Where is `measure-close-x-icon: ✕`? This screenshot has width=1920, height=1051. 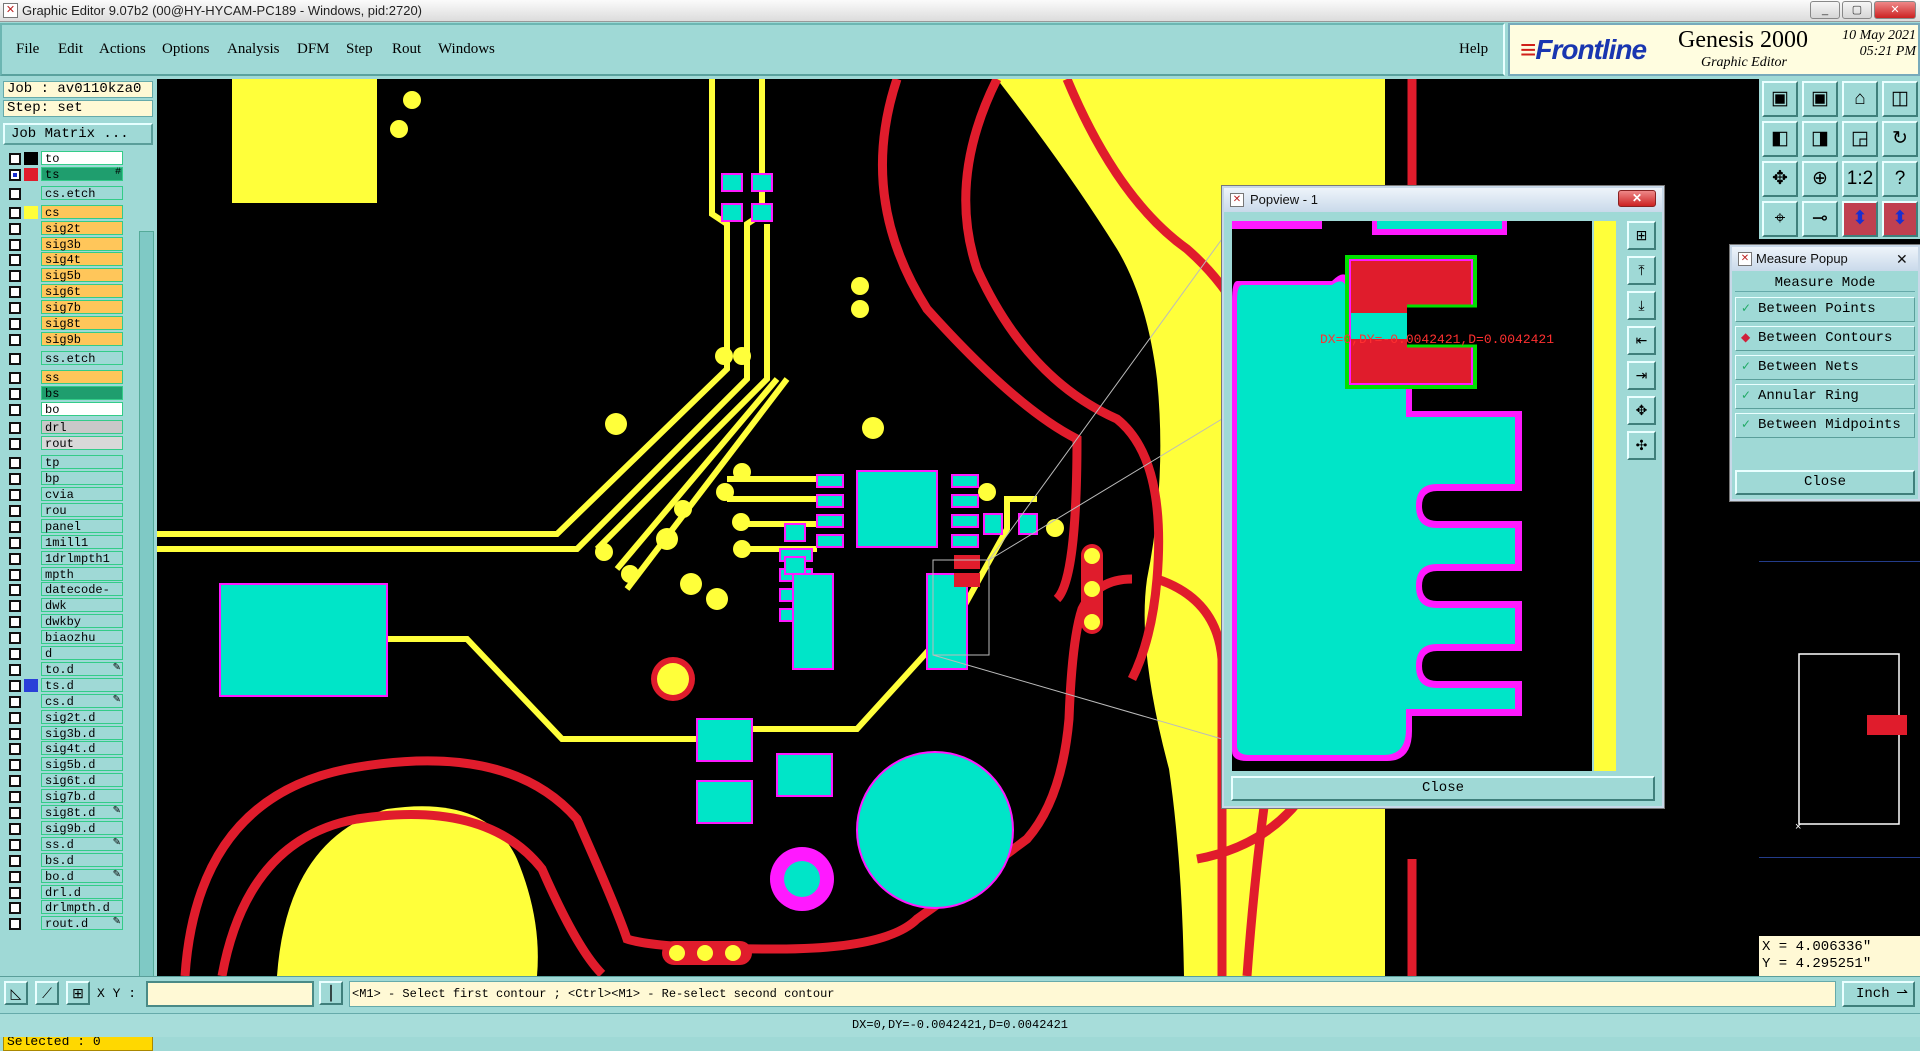
measure-close-x-icon: ✕ is located at coordinates (1902, 259).